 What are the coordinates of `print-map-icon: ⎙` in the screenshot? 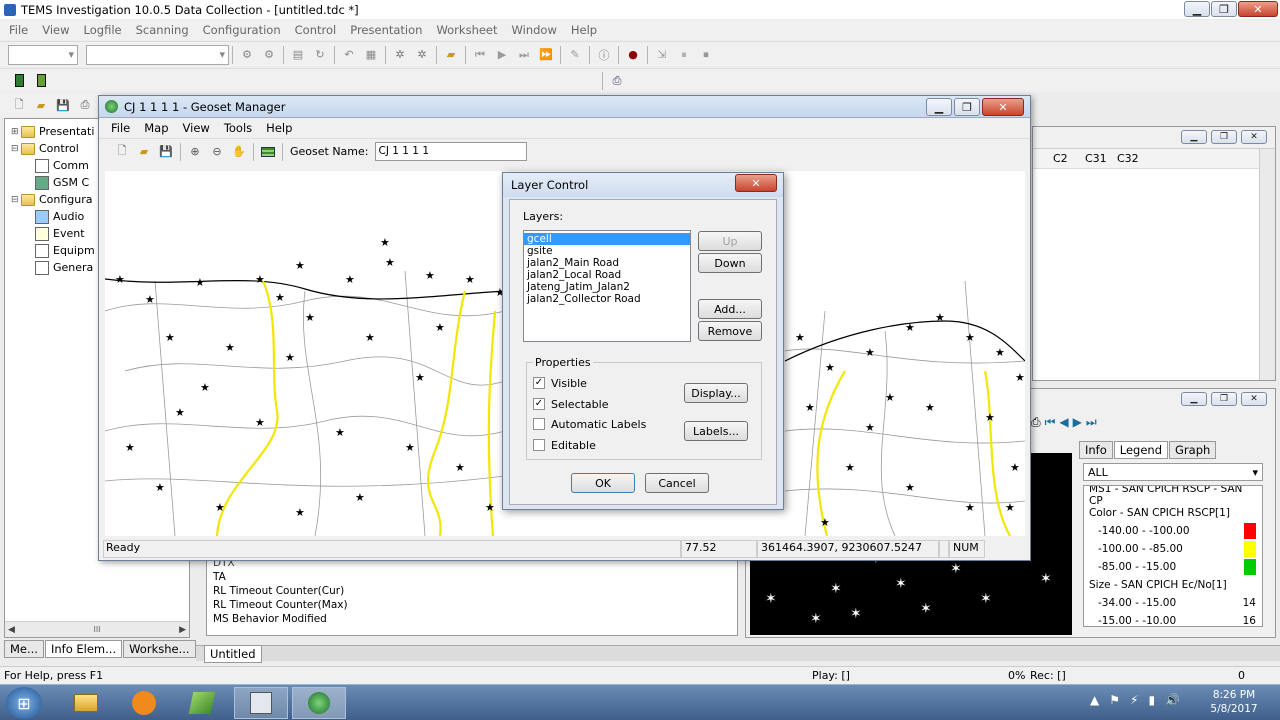 It's located at (1036, 422).